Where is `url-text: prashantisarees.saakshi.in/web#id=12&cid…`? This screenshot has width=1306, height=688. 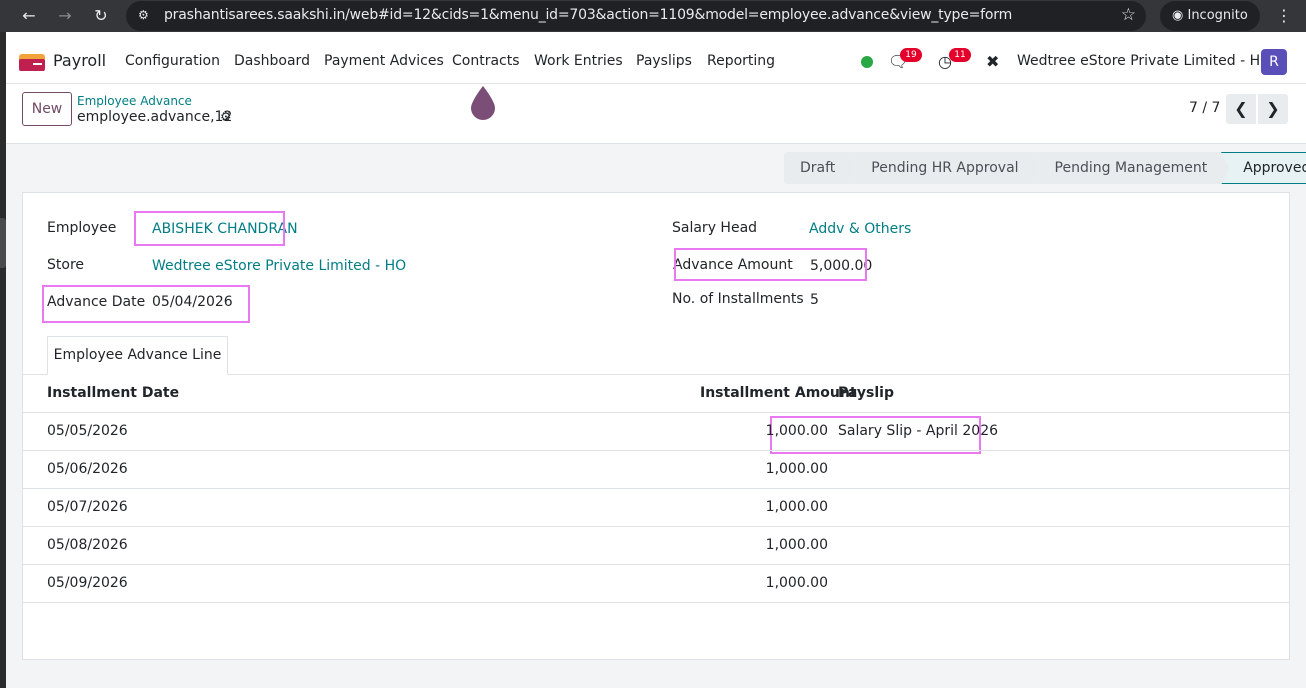
url-text: prashantisarees.saakshi.in/web#id=12&cid… is located at coordinates (588, 15).